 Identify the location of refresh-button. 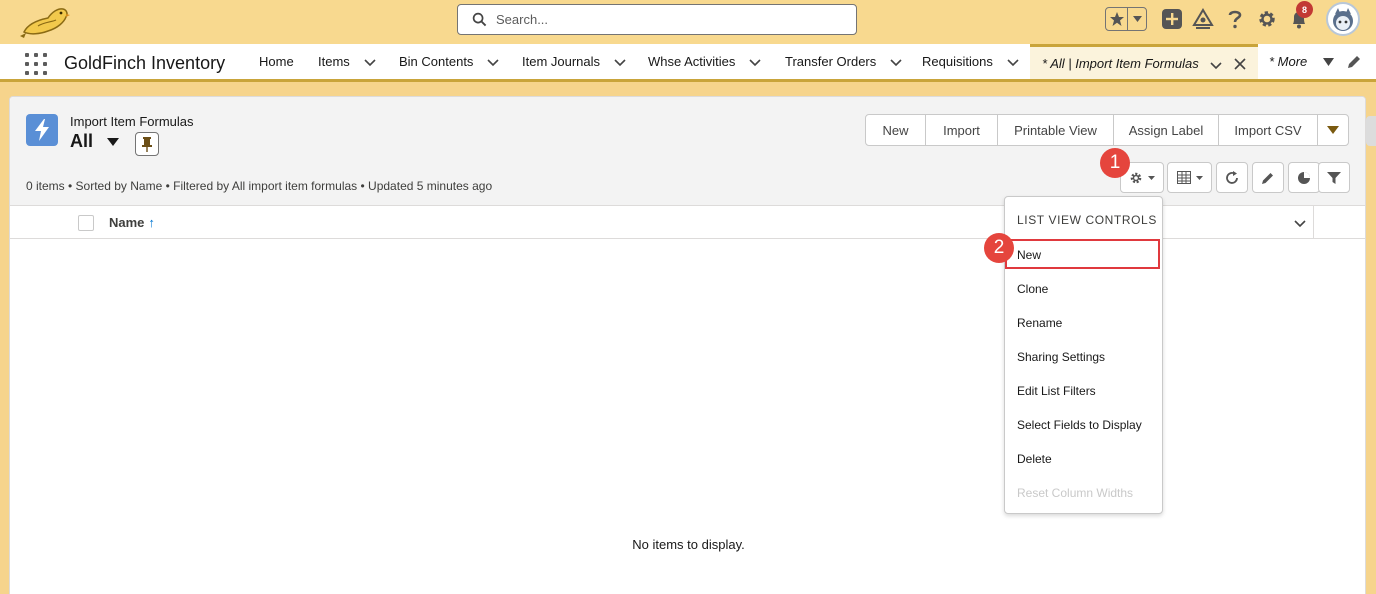
(1232, 177).